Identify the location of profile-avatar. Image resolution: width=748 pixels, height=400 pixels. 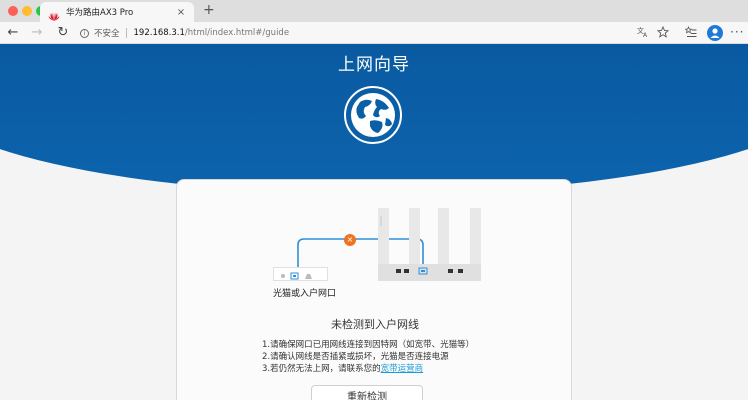
(715, 33).